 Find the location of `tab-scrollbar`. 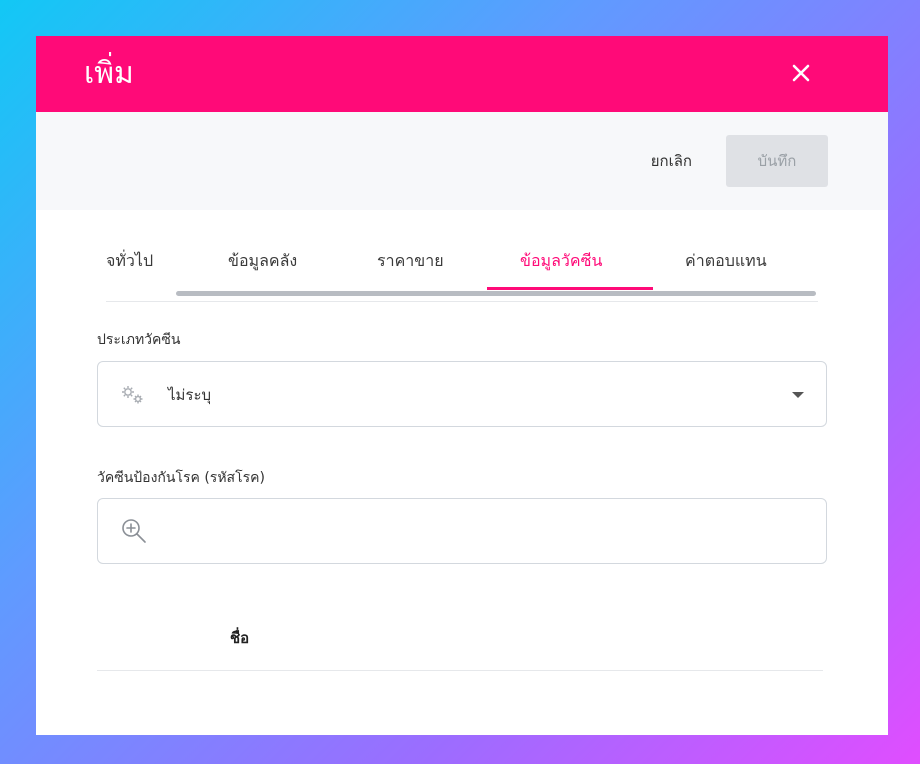

tab-scrollbar is located at coordinates (496, 293).